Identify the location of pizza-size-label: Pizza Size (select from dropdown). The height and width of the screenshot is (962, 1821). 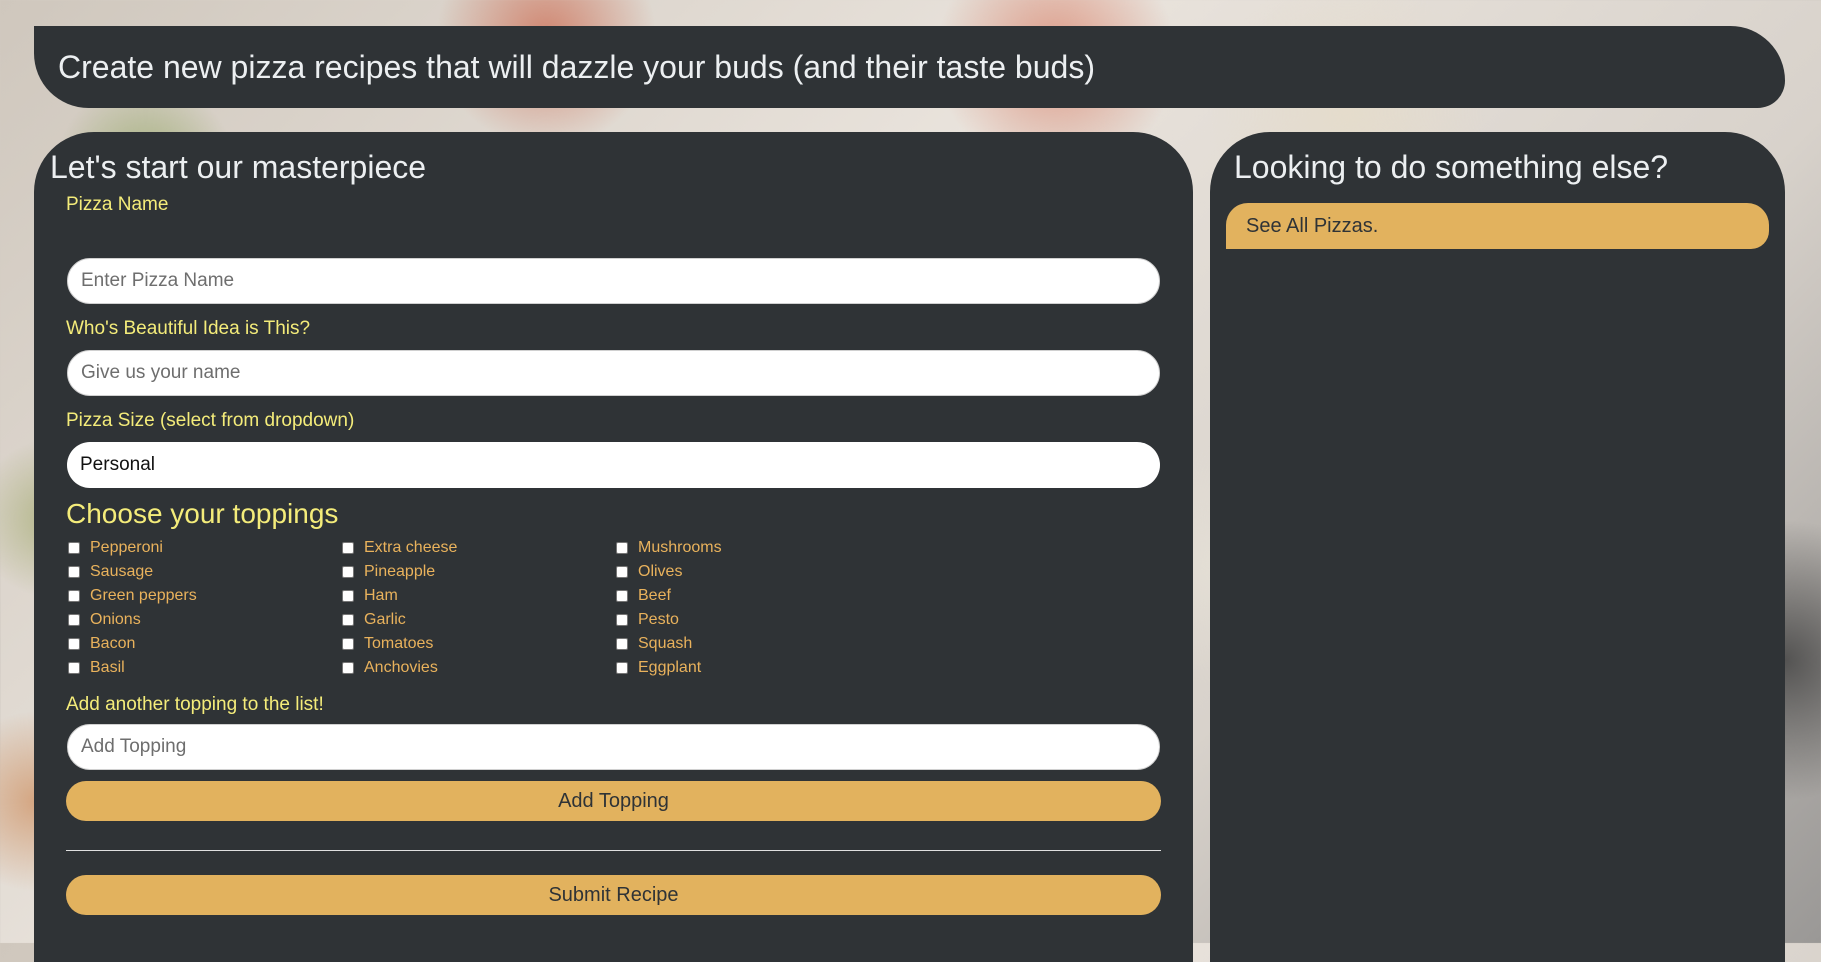
(210, 420).